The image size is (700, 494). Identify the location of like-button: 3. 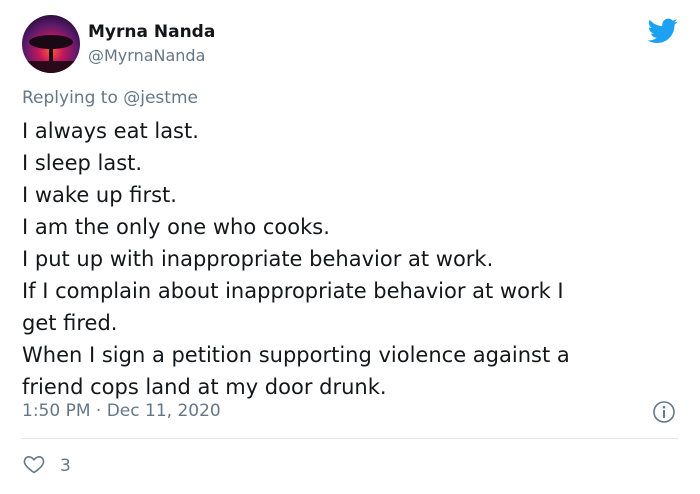
(46, 466).